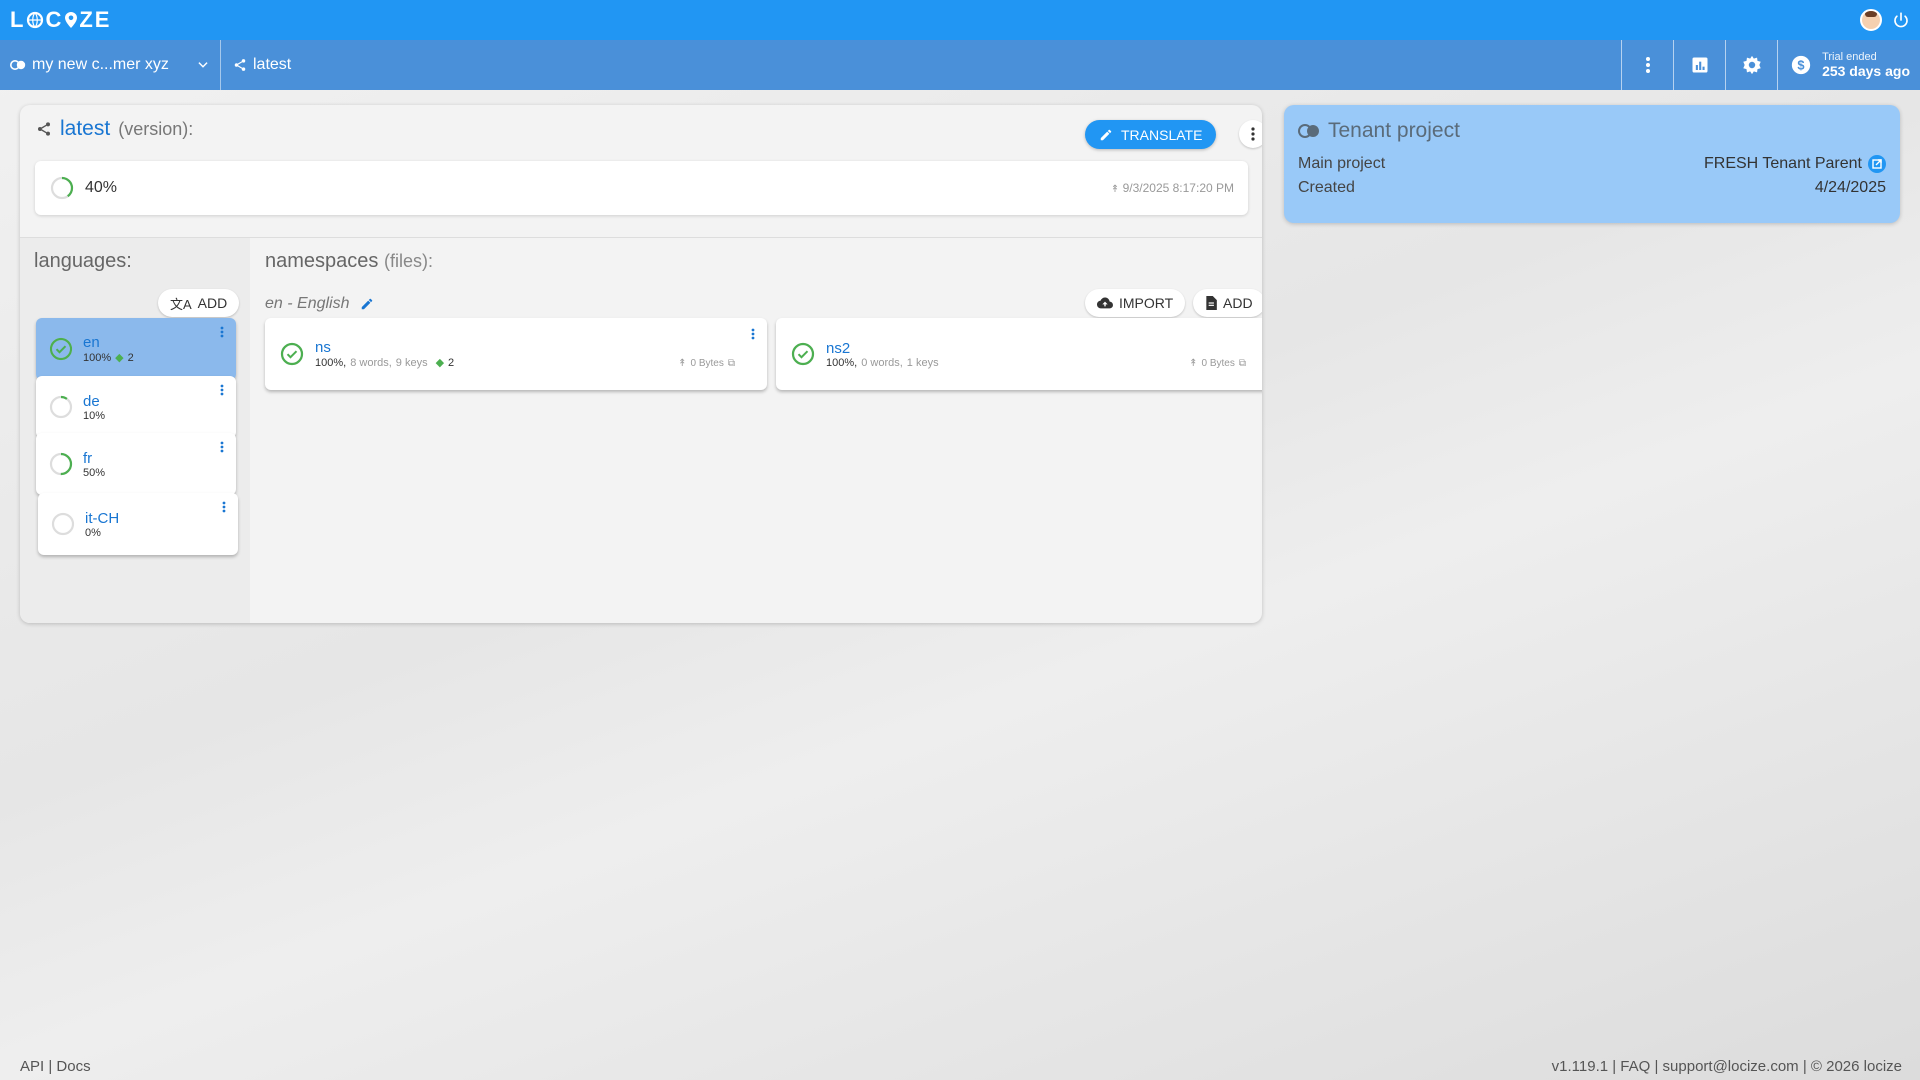  What do you see at coordinates (94, 415) in the screenshot?
I see `language-progress: 10%` at bounding box center [94, 415].